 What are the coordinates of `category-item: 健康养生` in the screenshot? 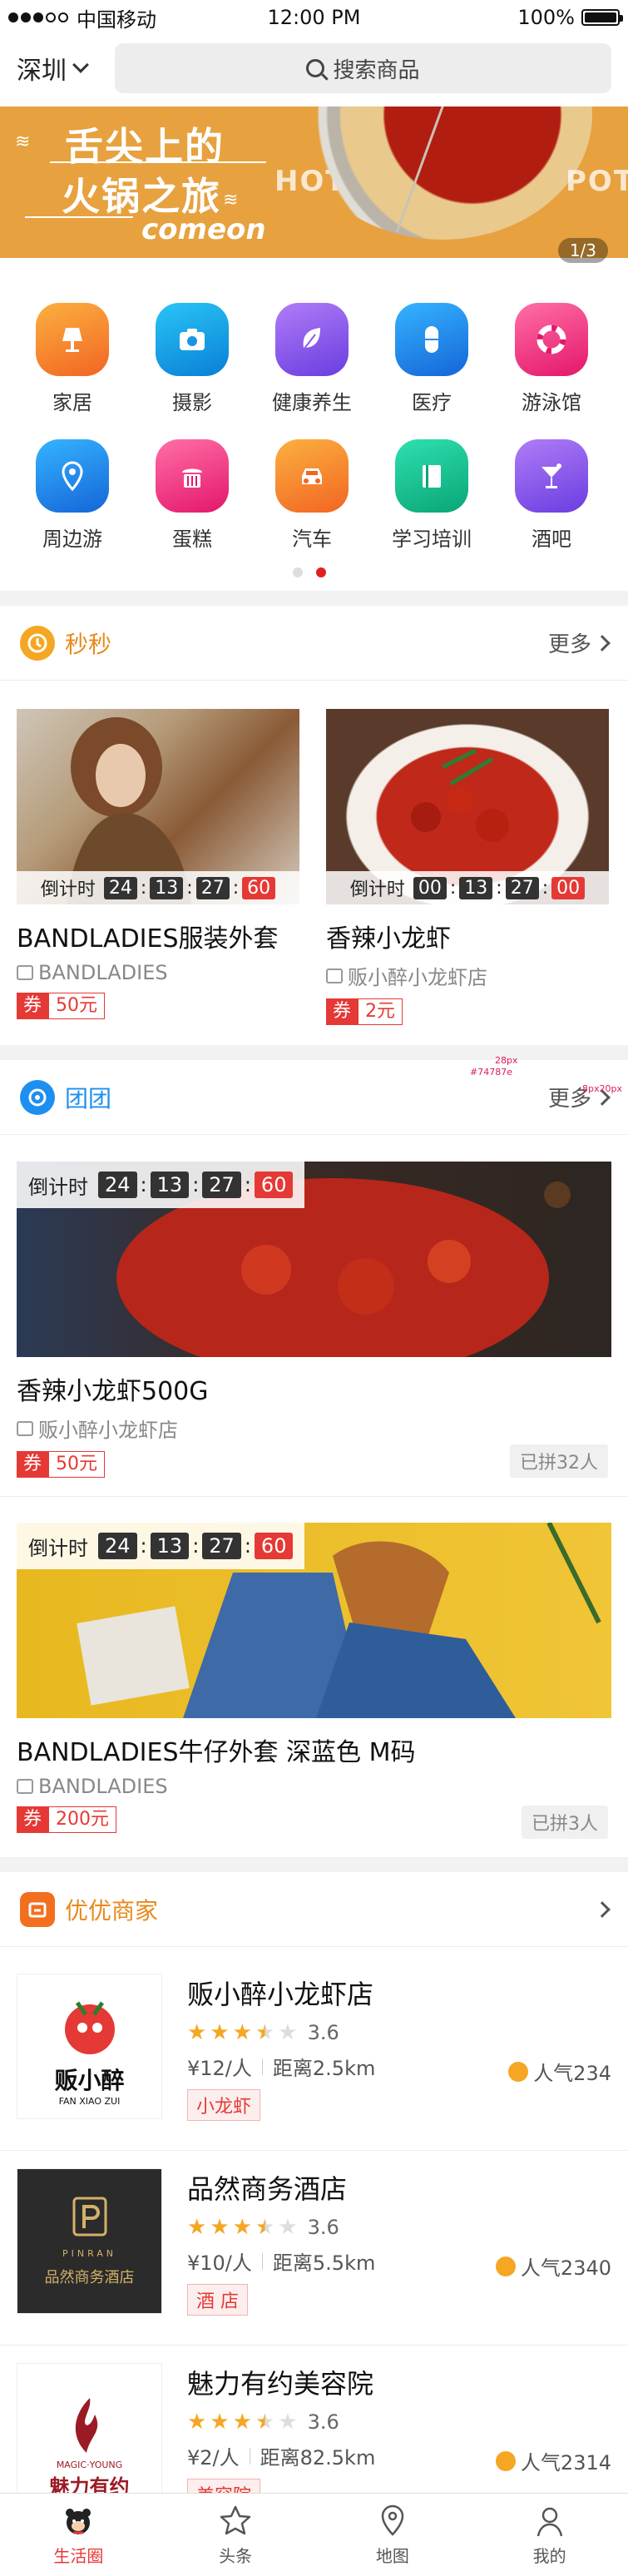 It's located at (312, 359).